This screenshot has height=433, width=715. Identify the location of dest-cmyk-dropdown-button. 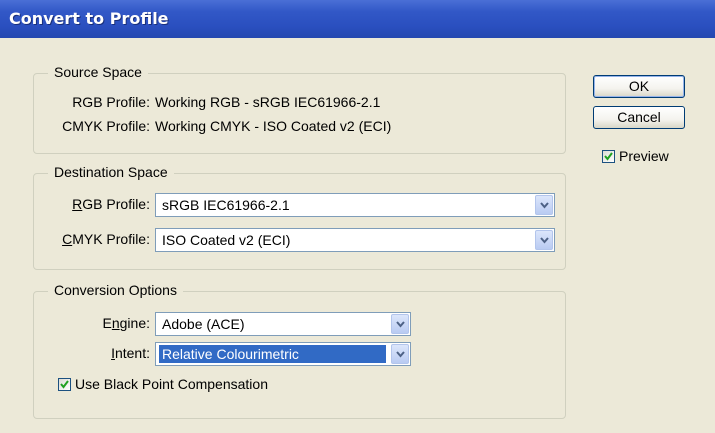
(544, 240).